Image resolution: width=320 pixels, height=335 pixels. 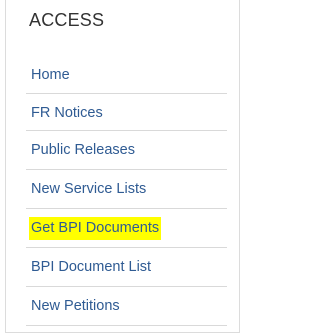 What do you see at coordinates (89, 189) in the screenshot?
I see `sidebar-item-label: New Service Lists` at bounding box center [89, 189].